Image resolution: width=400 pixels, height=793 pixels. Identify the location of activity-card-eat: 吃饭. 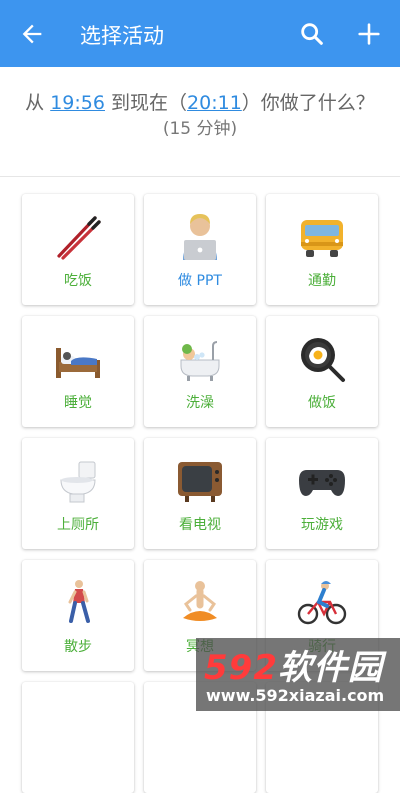
(78, 249).